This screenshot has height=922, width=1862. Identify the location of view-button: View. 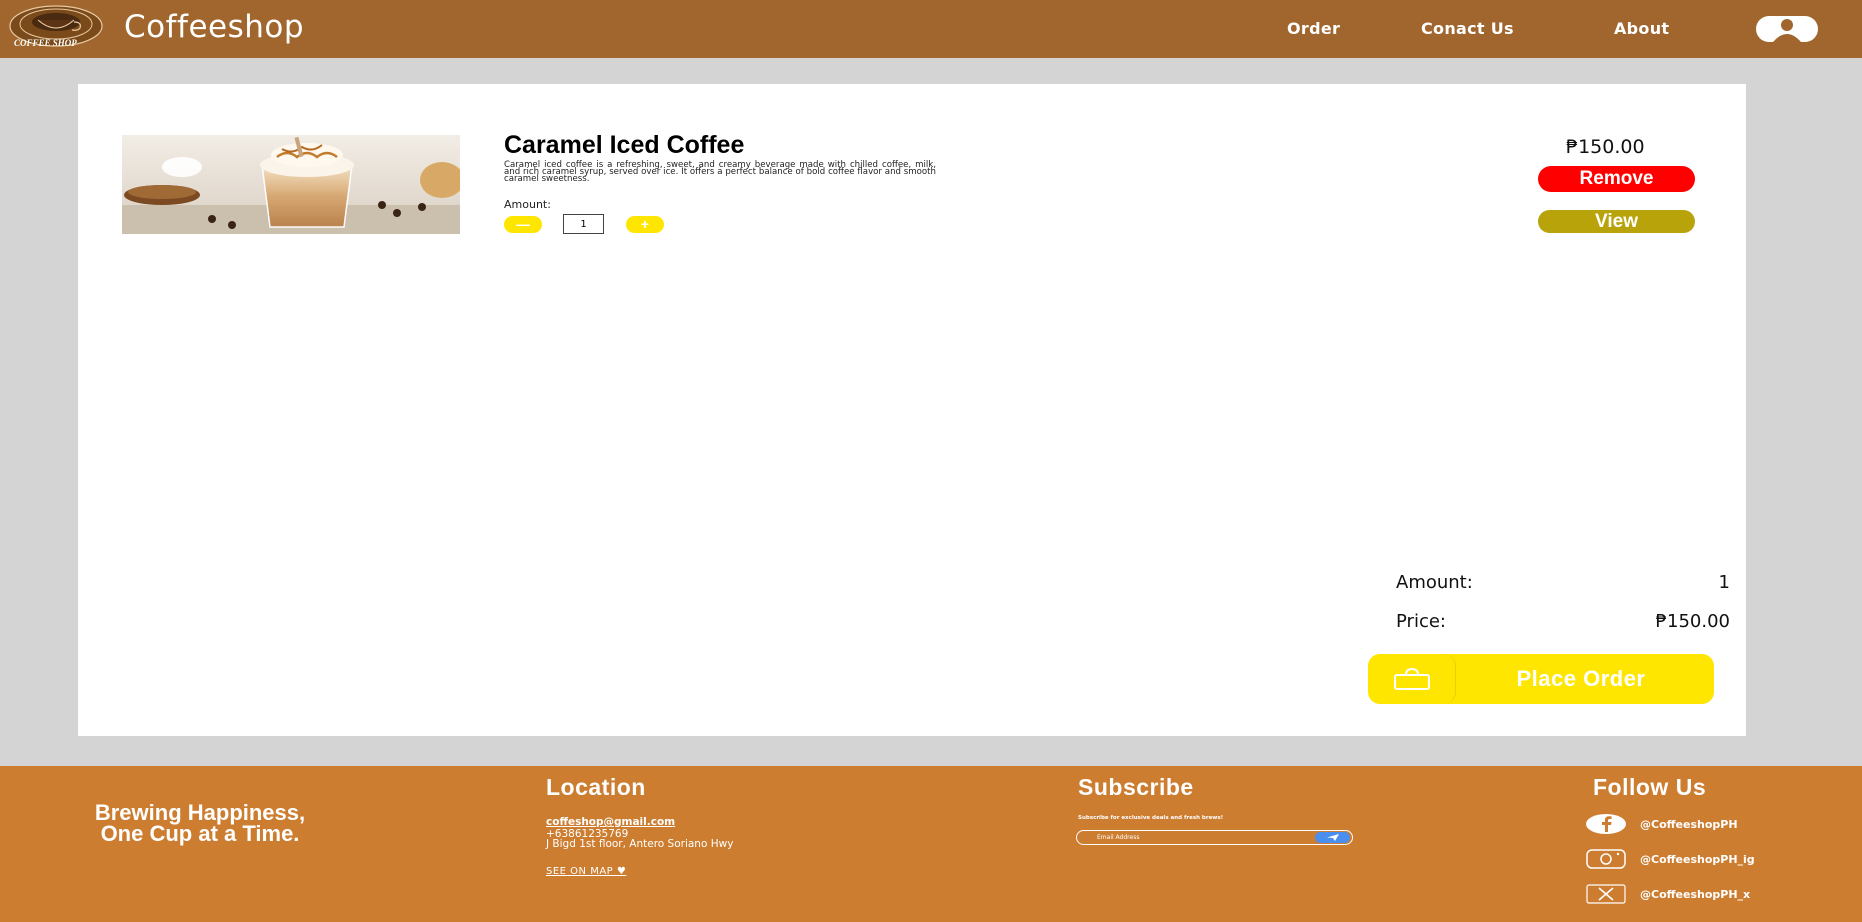
(1616, 221).